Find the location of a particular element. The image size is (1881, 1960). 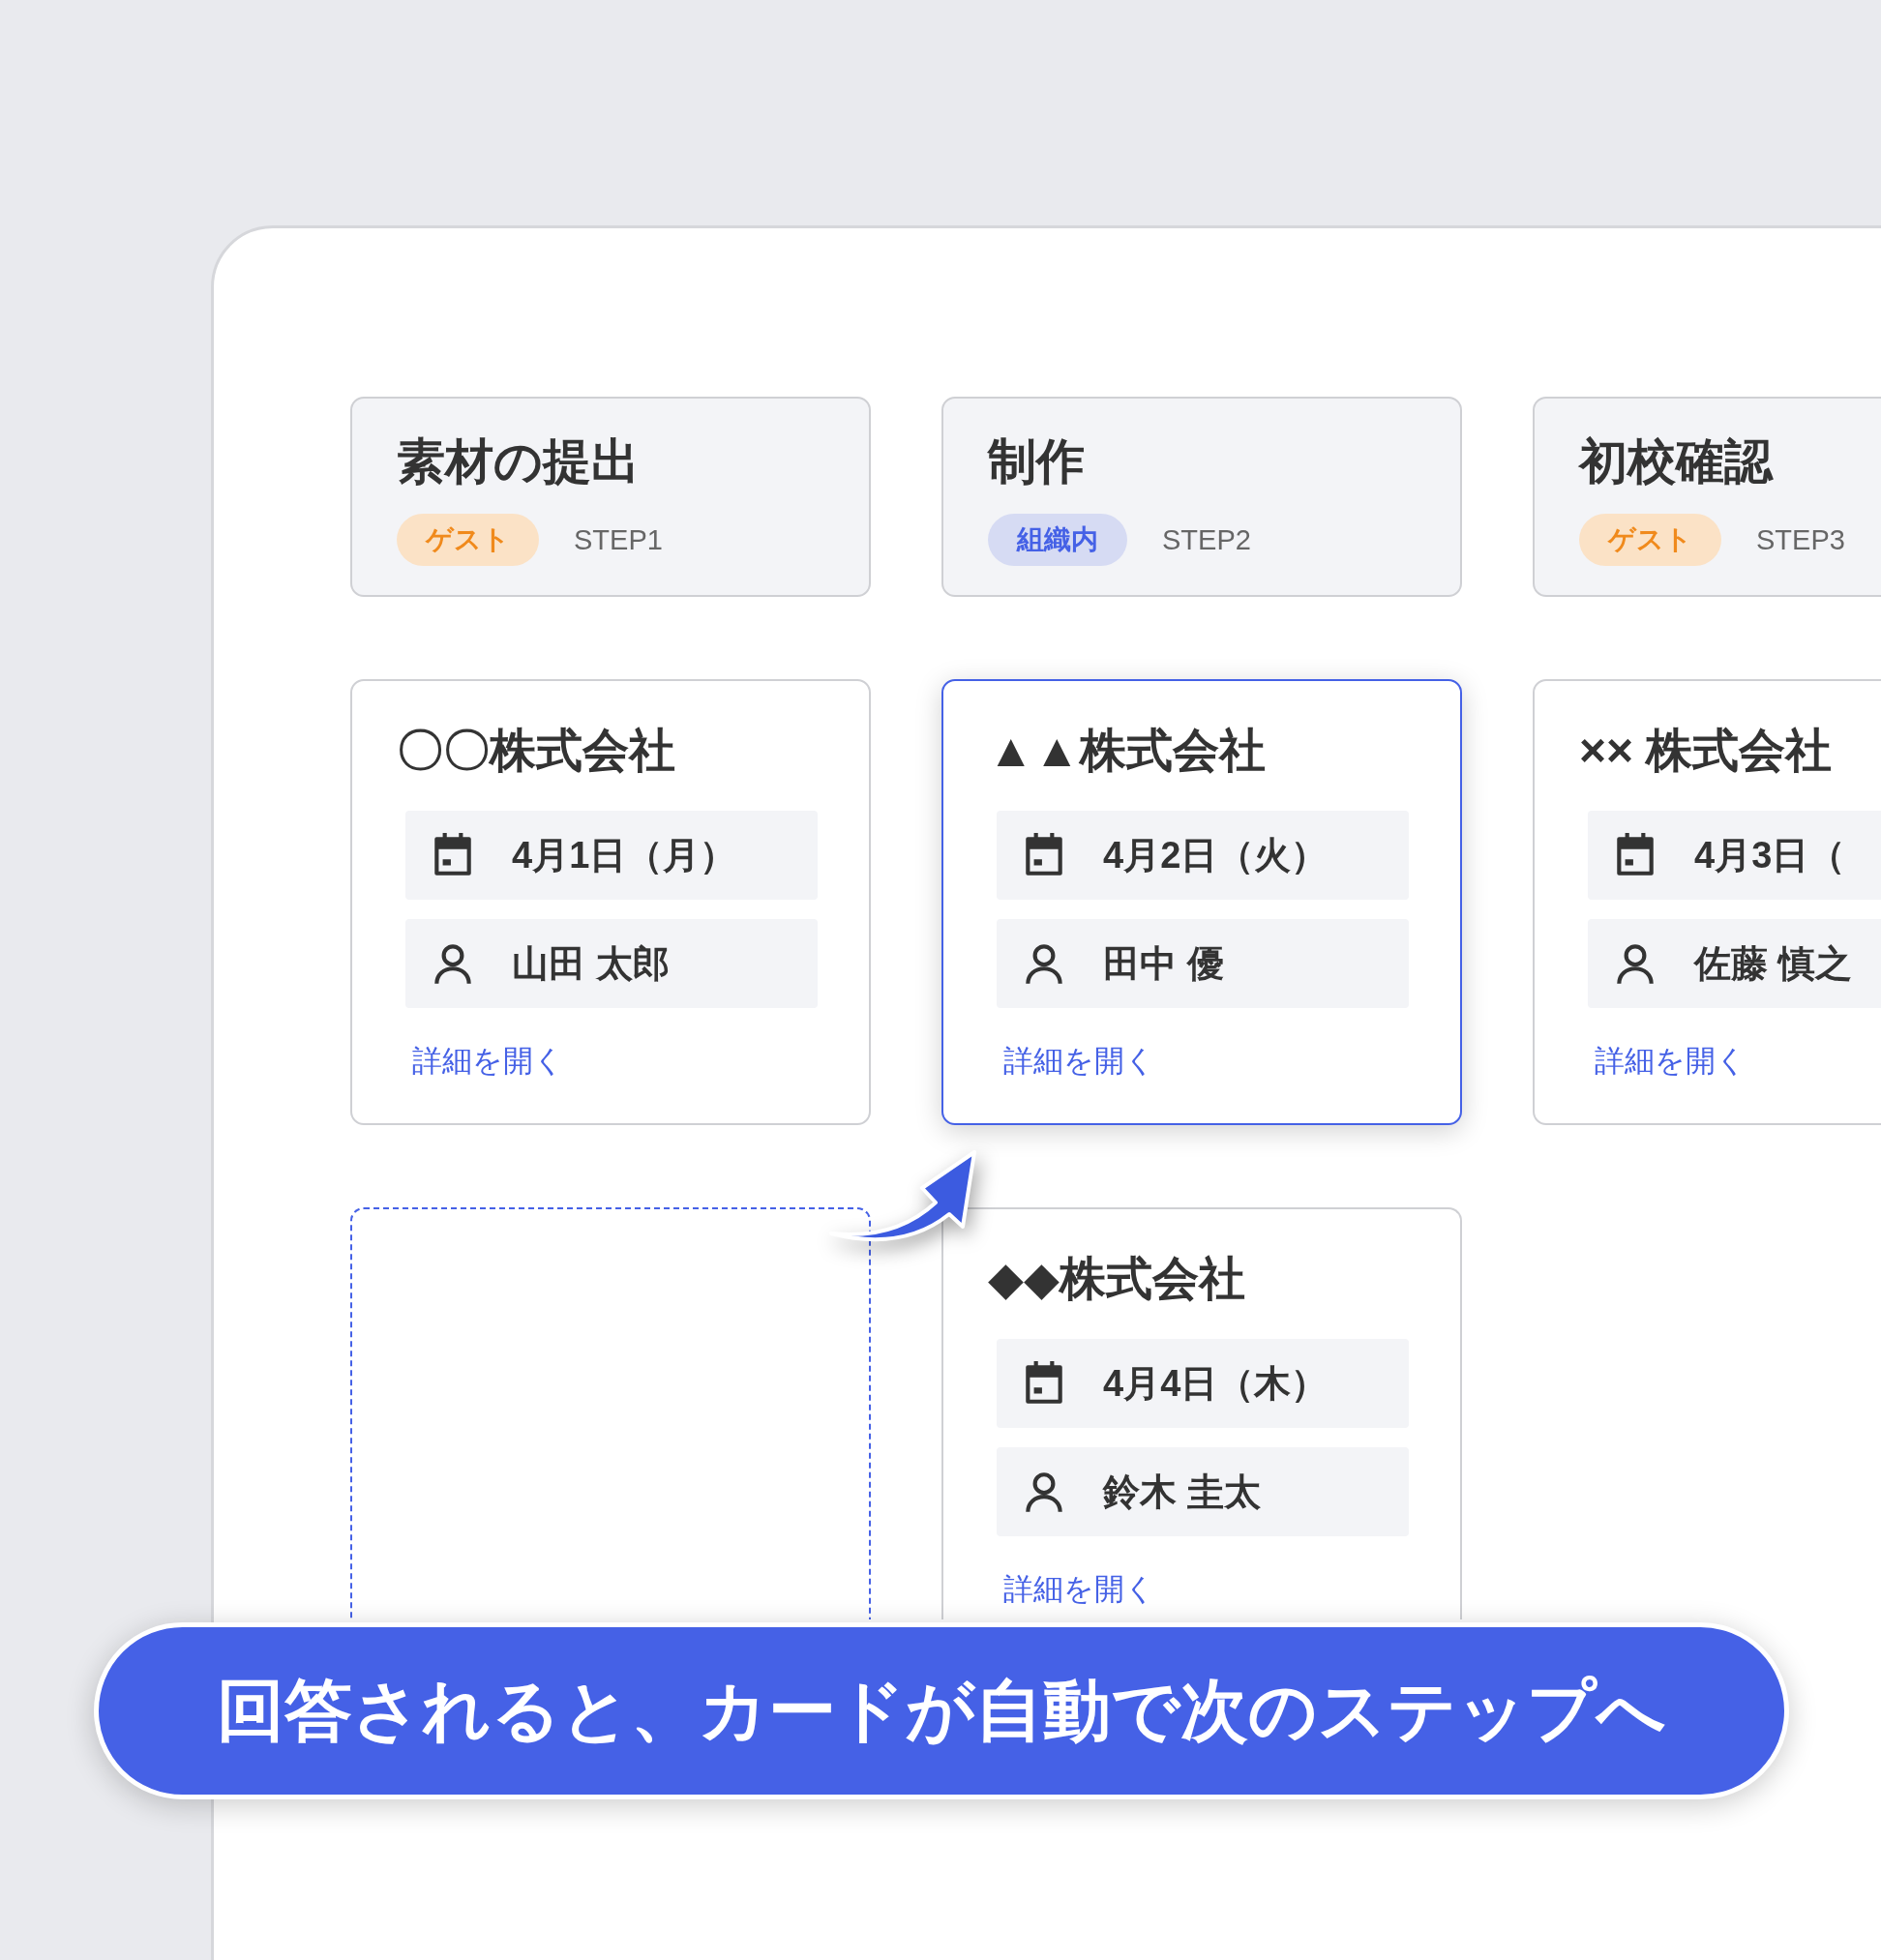

date-text: 4月4日（木） is located at coordinates (1216, 1383).